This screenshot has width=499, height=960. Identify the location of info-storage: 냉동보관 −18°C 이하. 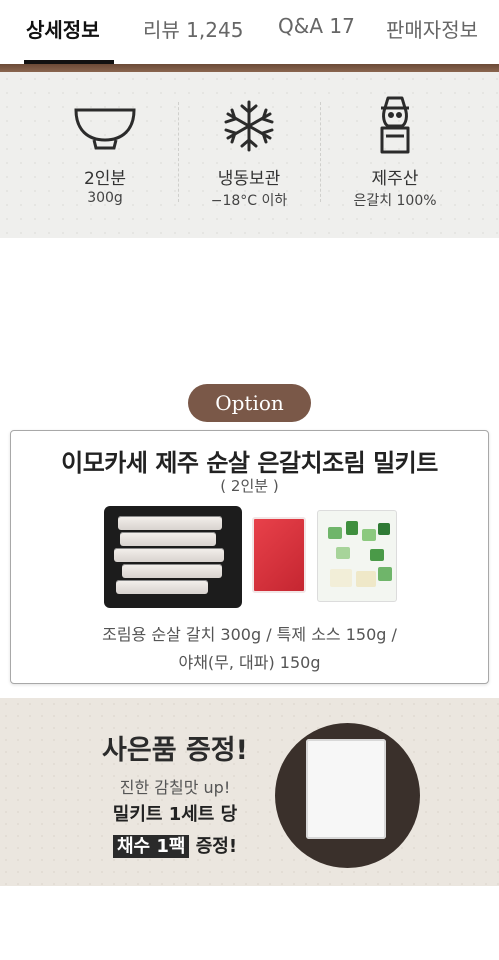
(249, 155).